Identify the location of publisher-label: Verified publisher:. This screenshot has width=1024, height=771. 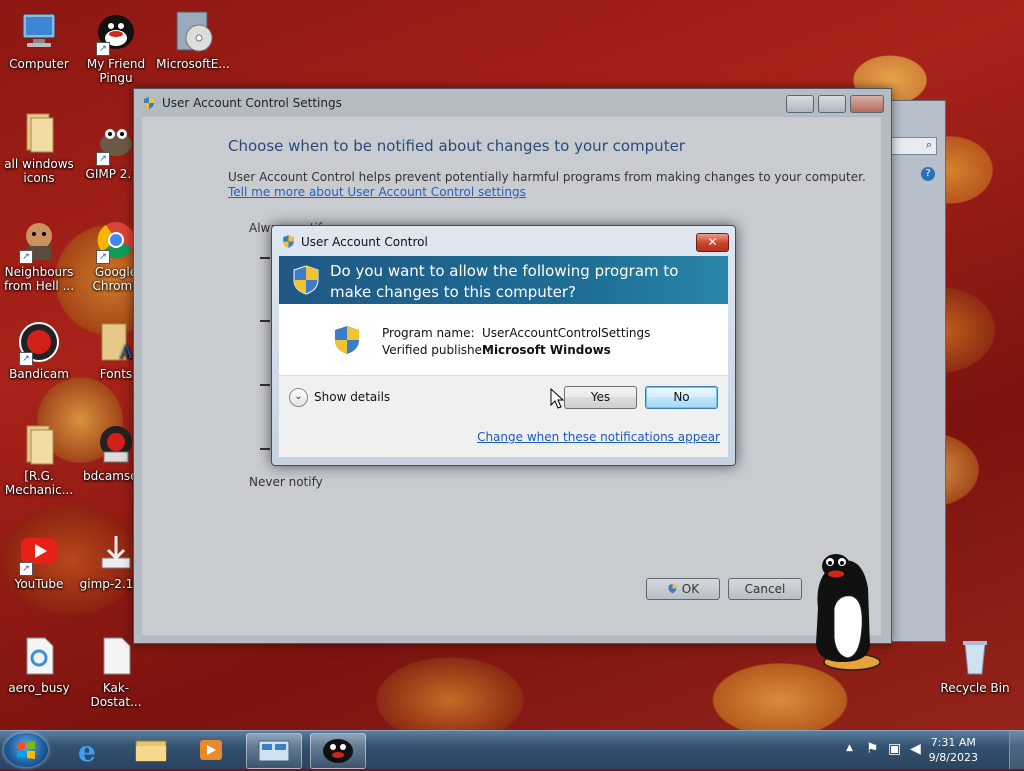
(436, 350).